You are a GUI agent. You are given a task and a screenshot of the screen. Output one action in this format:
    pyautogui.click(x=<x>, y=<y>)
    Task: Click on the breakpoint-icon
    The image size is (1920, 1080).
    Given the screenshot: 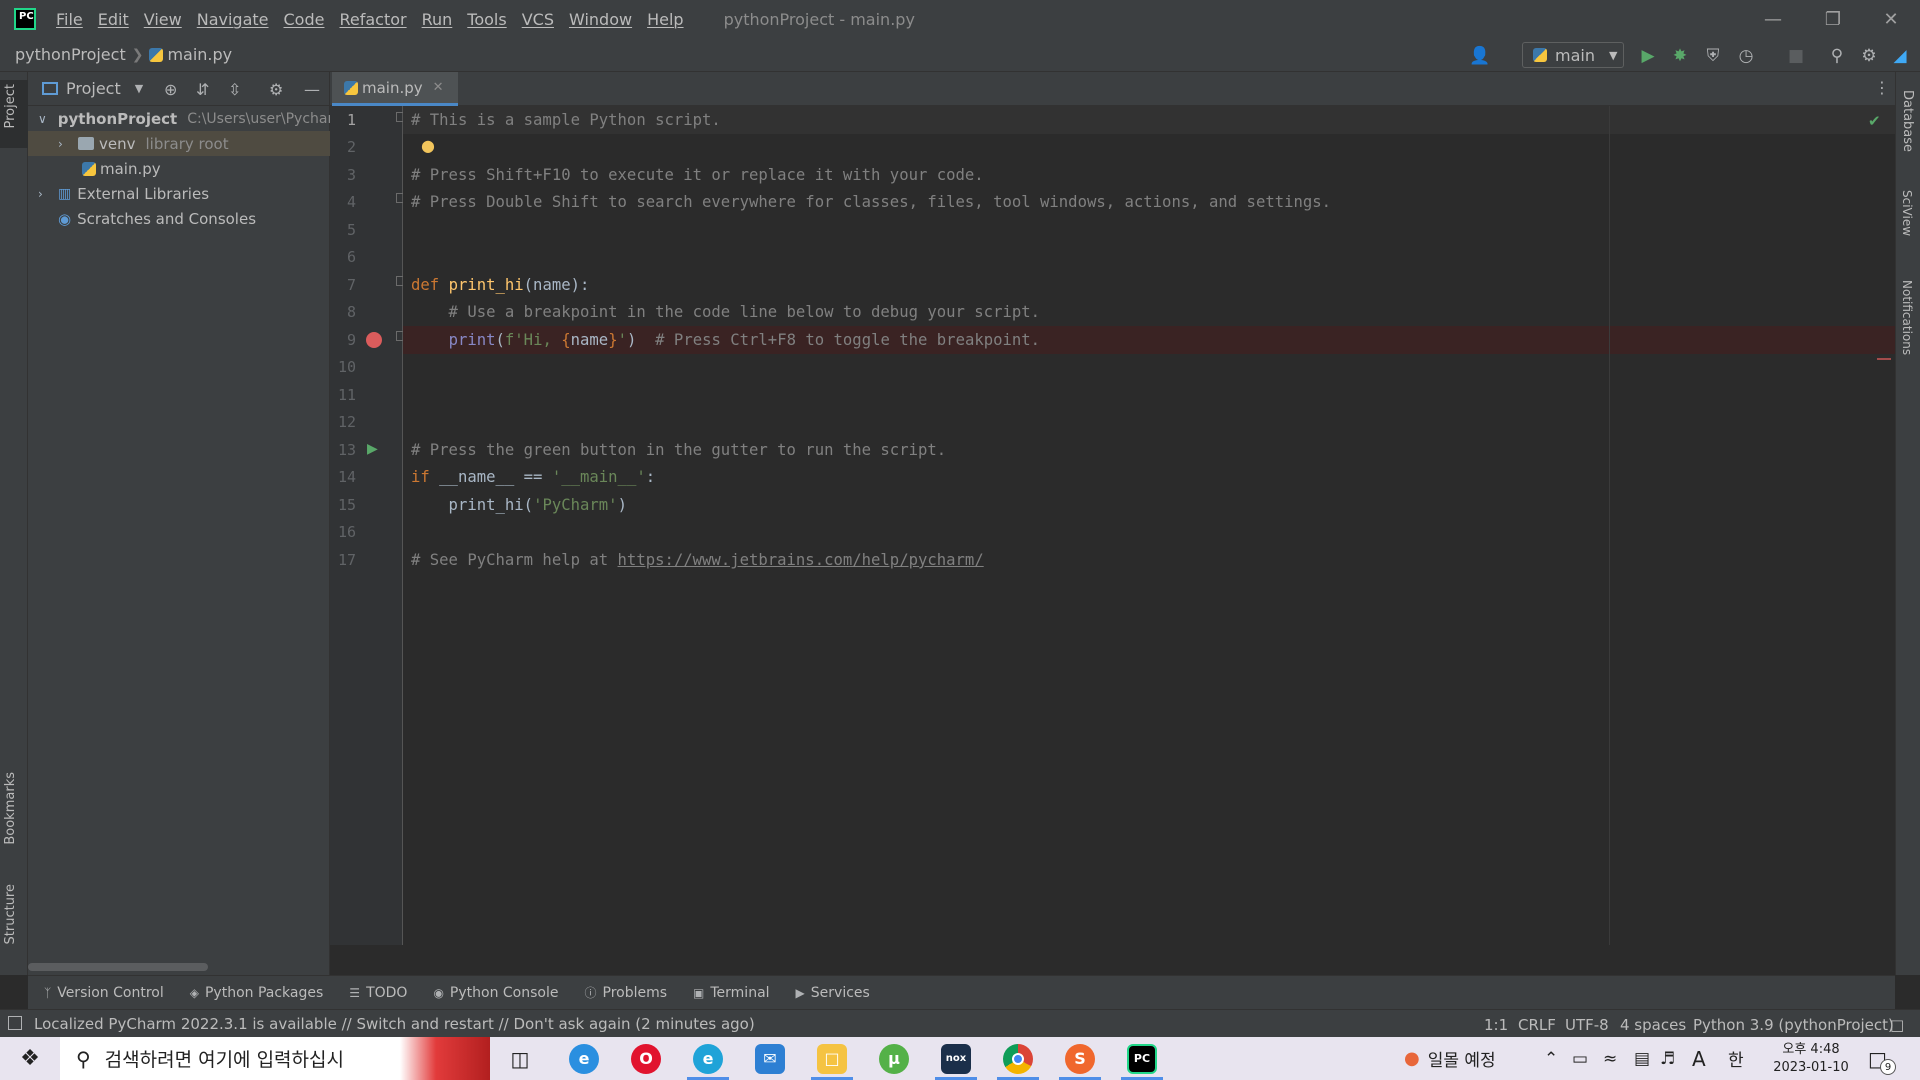 What is the action you would take?
    pyautogui.click(x=374, y=340)
    